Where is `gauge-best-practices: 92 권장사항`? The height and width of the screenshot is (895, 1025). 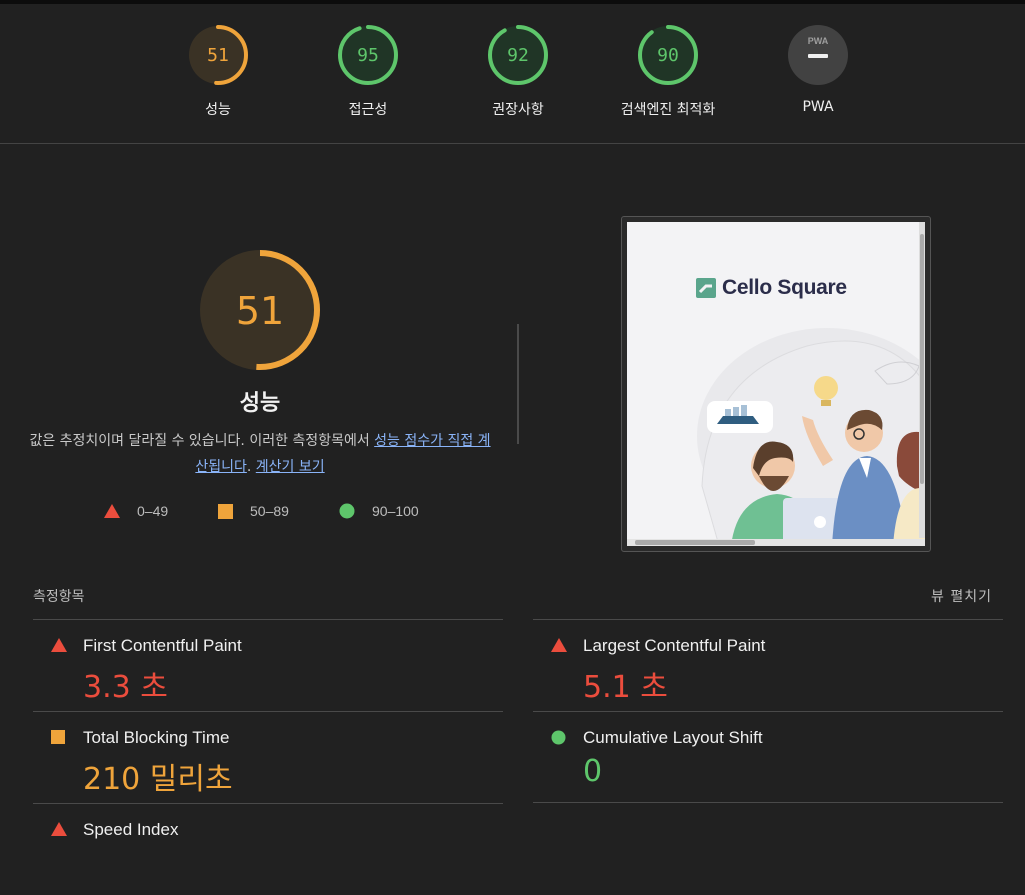 gauge-best-practices: 92 권장사항 is located at coordinates (518, 71).